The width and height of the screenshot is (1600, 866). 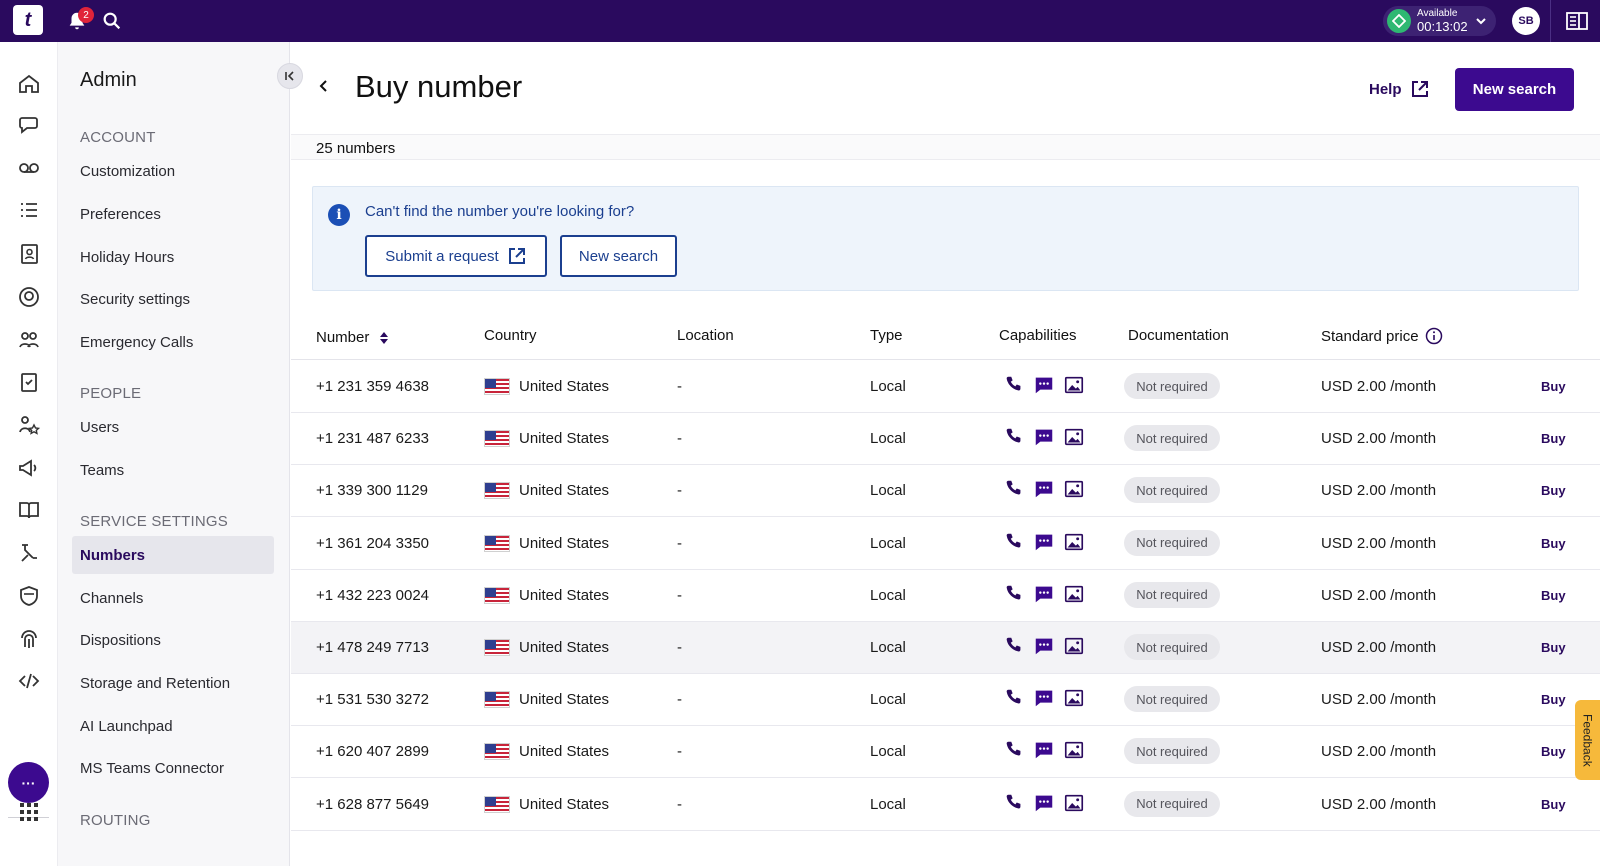 What do you see at coordinates (29, 84) in the screenshot?
I see `home-icon` at bounding box center [29, 84].